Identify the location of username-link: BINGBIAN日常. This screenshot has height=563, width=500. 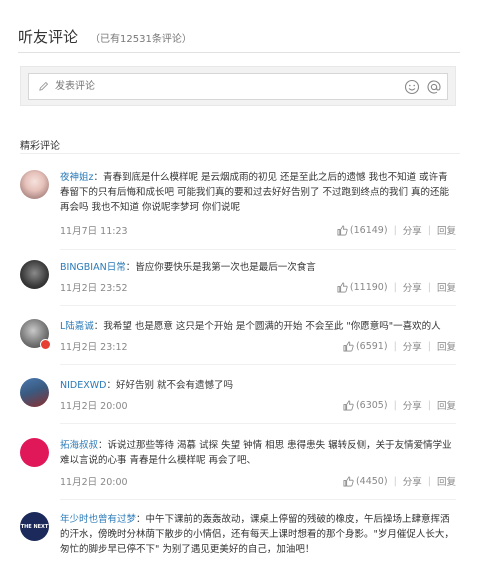
(93, 267).